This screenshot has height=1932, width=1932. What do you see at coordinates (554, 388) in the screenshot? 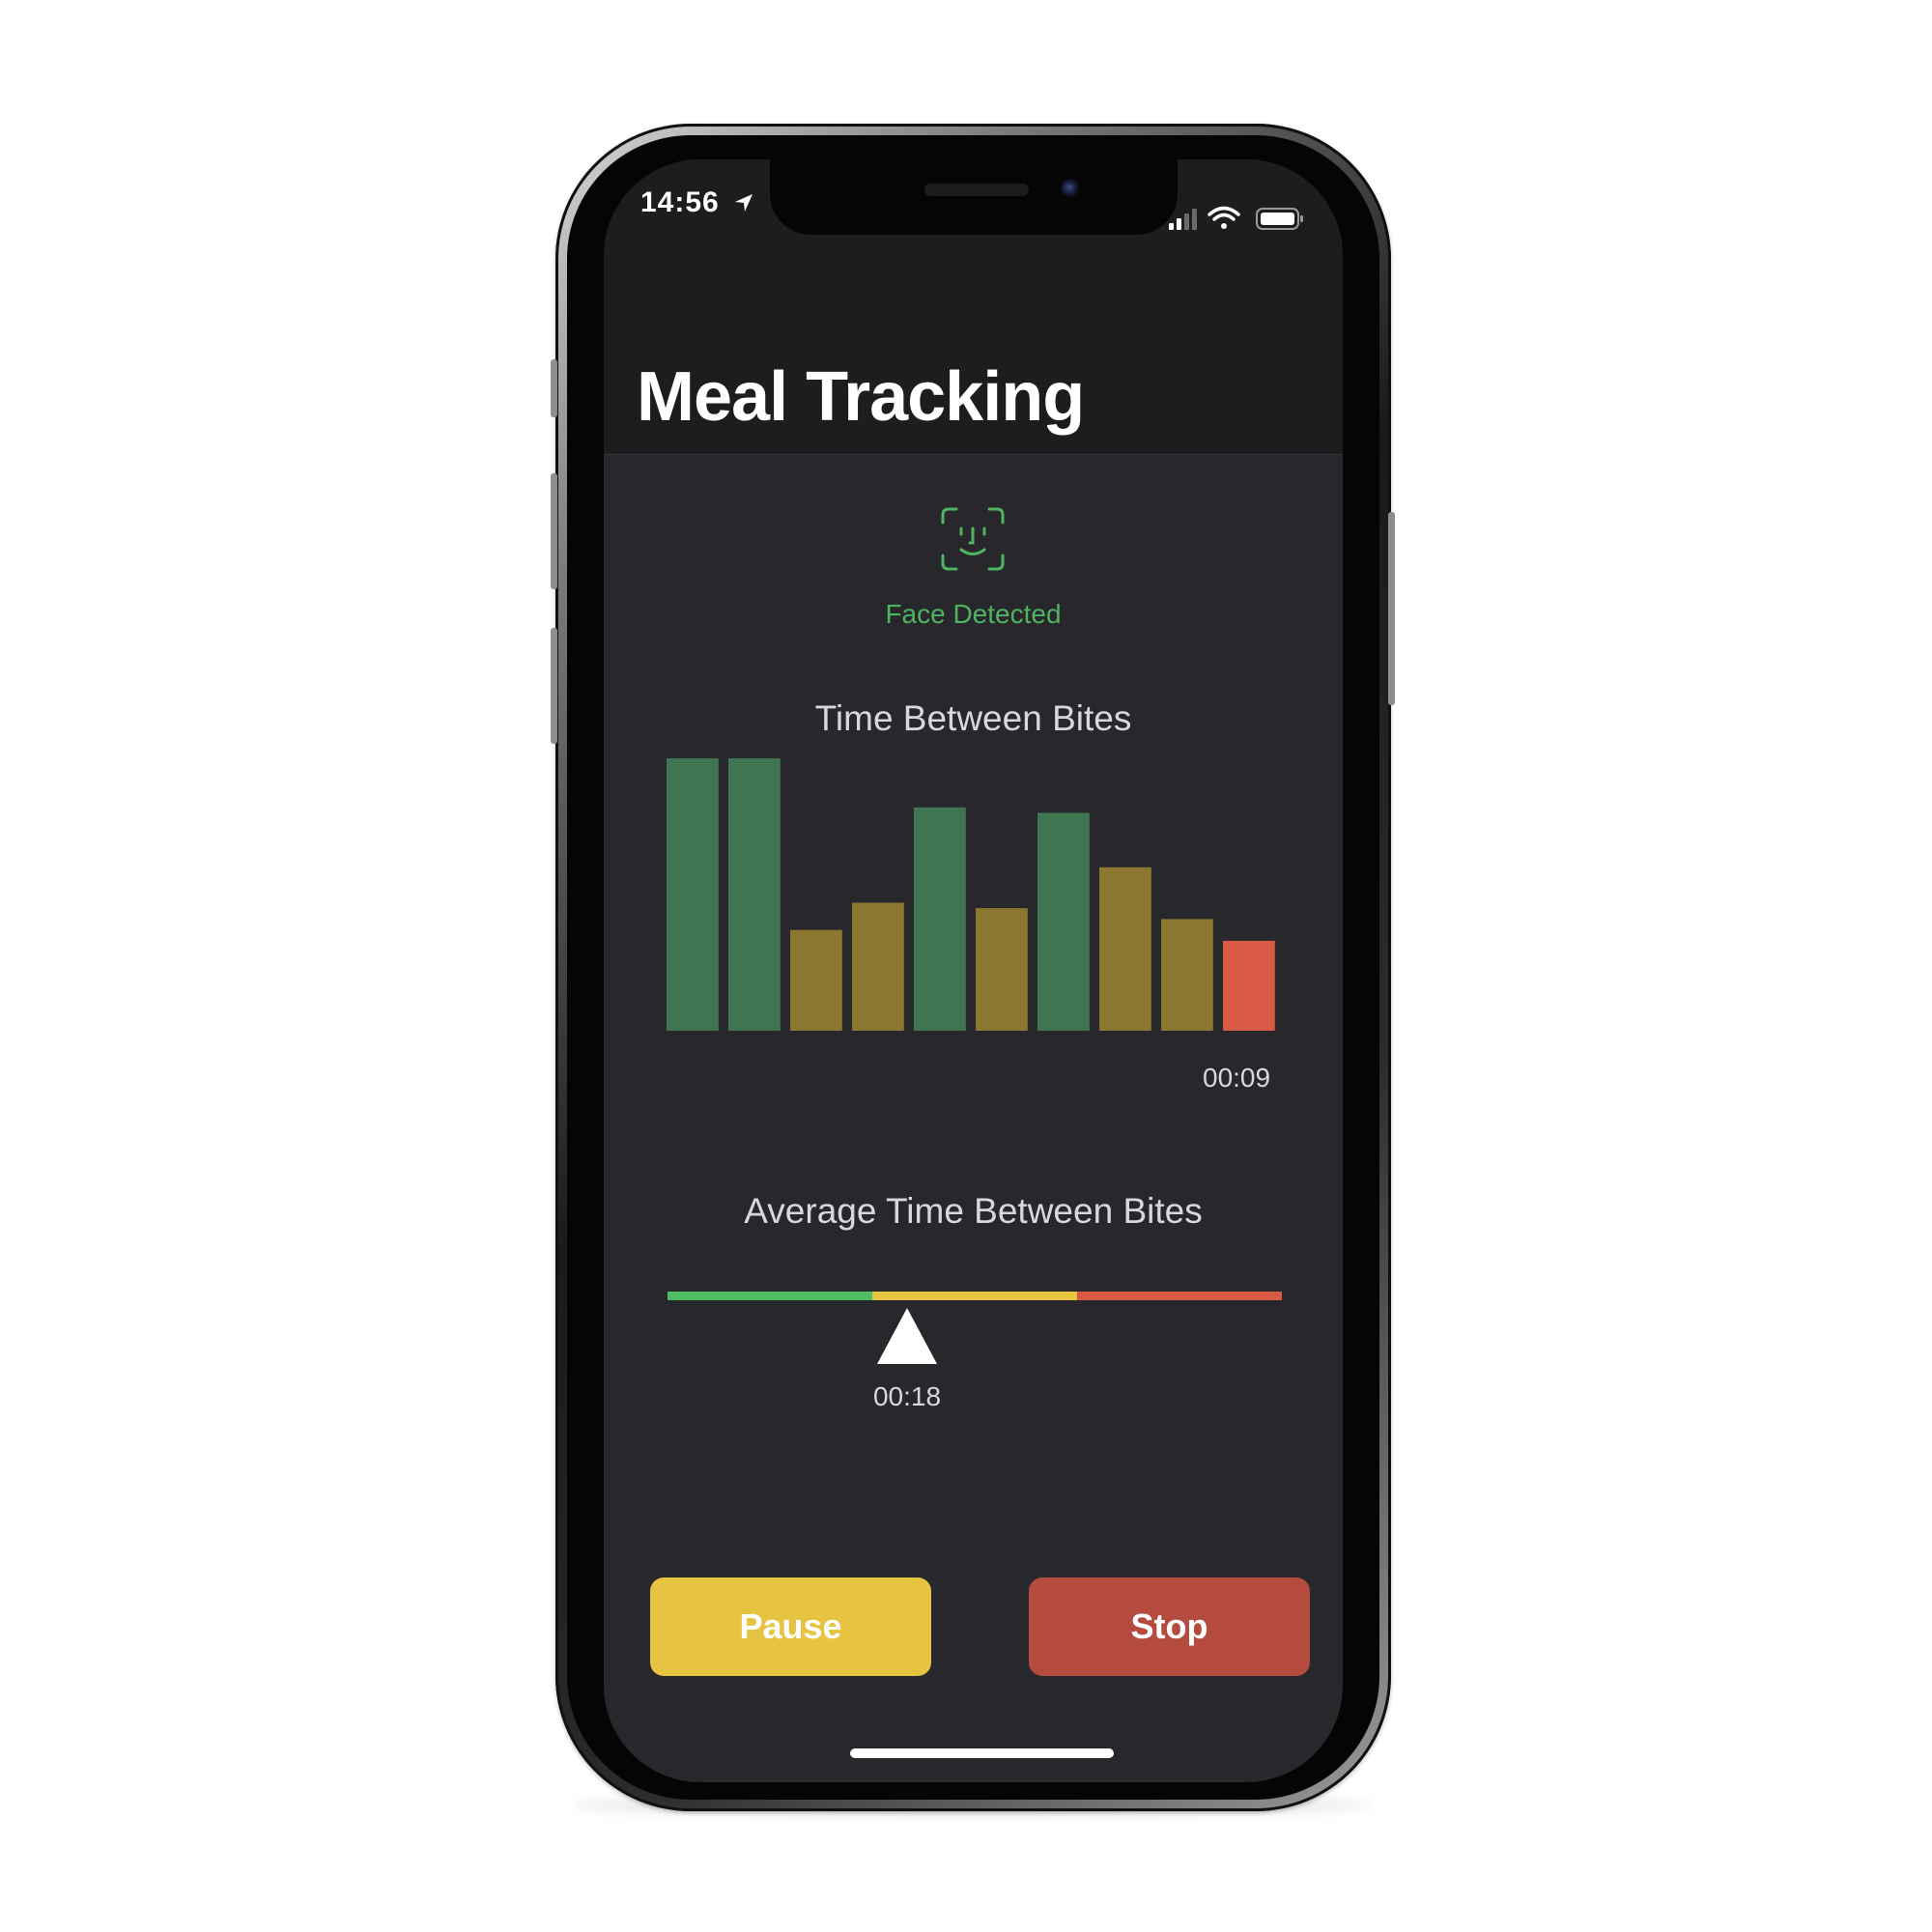
I see `mute-switch` at bounding box center [554, 388].